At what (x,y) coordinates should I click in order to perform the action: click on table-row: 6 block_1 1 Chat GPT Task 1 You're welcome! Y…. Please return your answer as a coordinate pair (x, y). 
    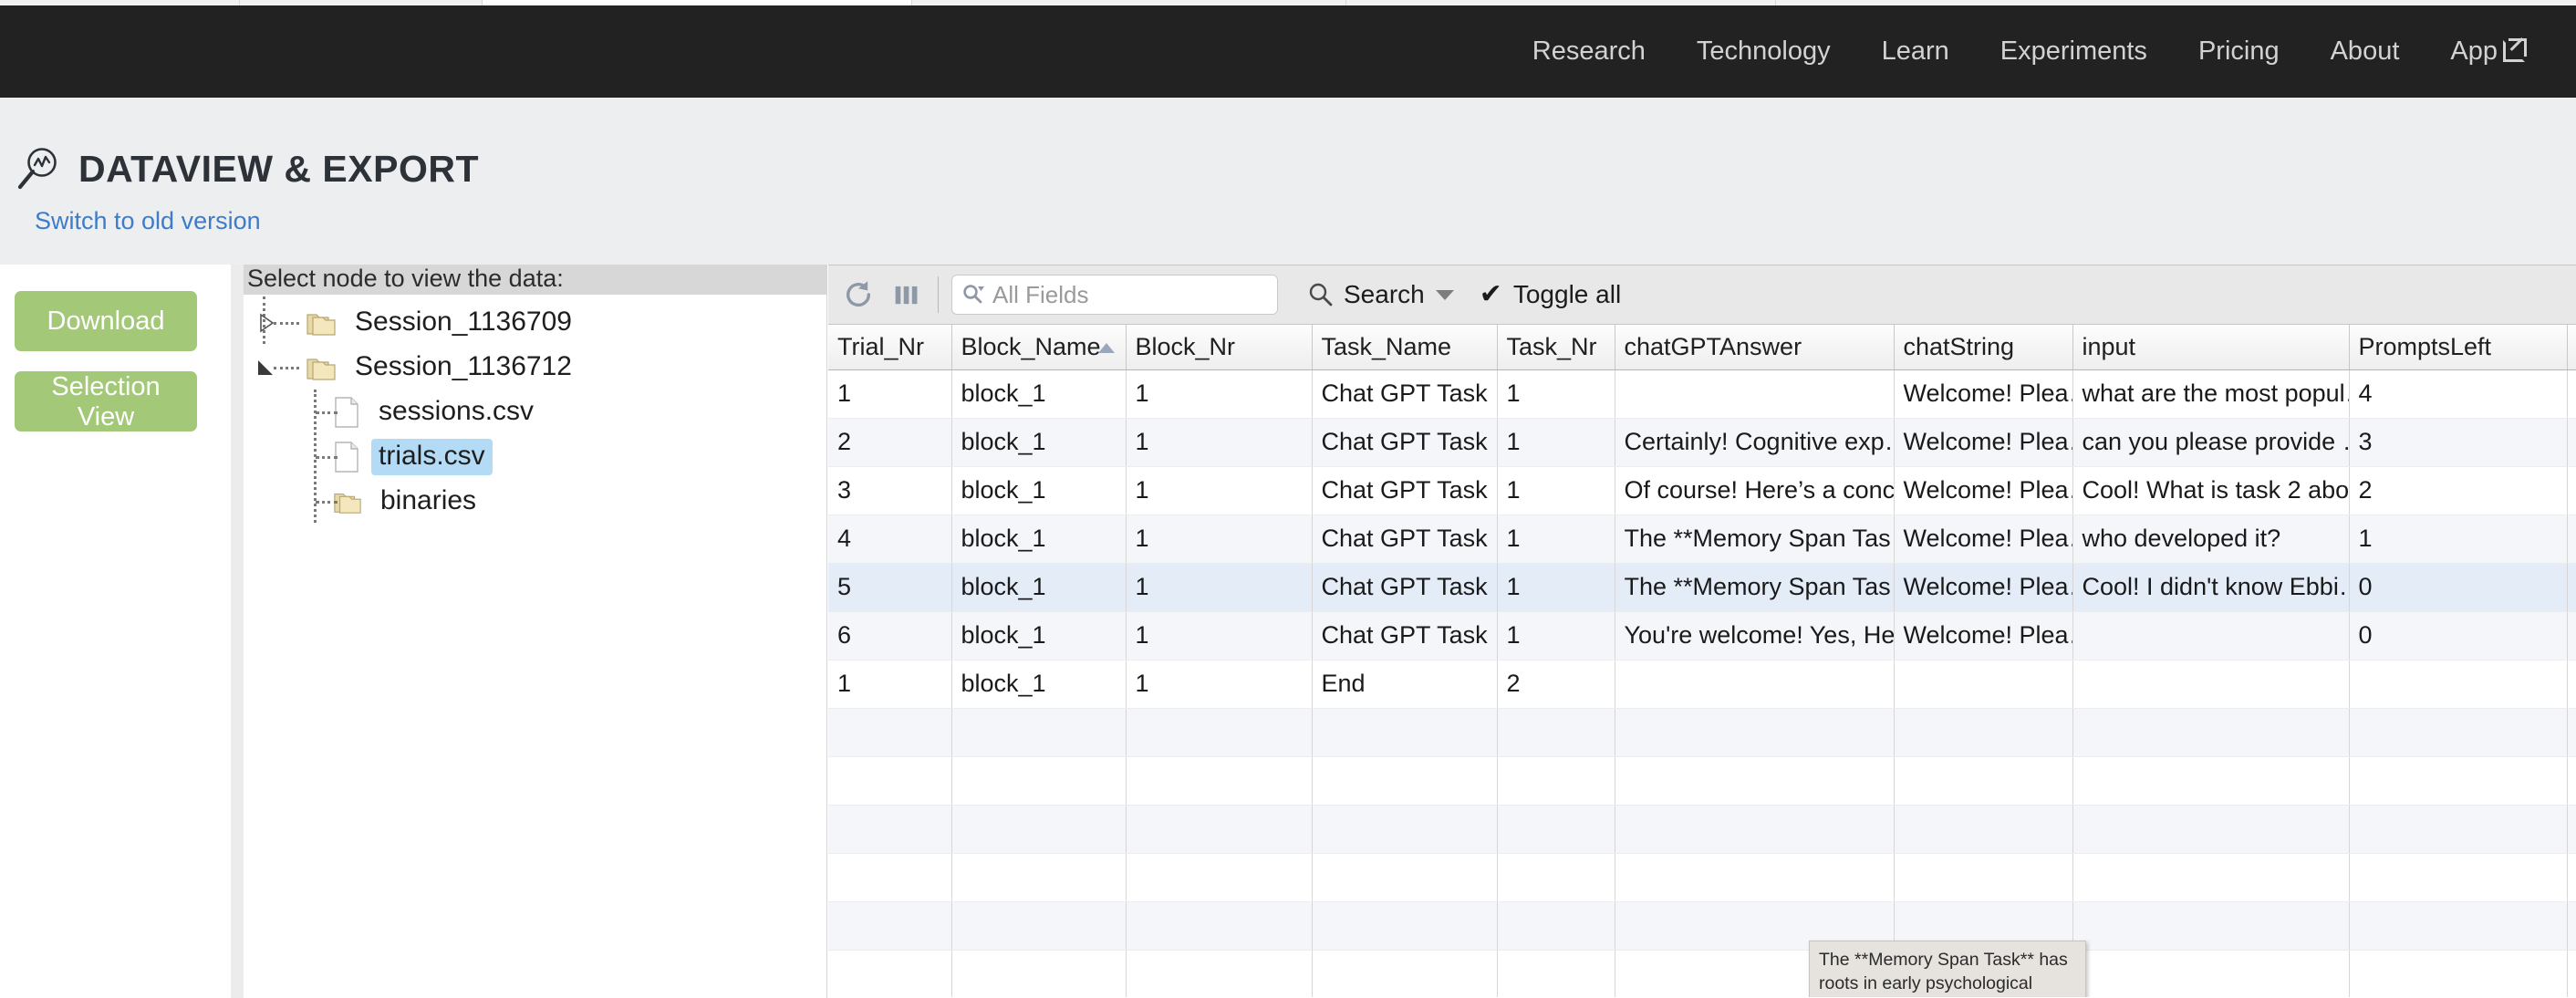
    Looking at the image, I should click on (1702, 635).